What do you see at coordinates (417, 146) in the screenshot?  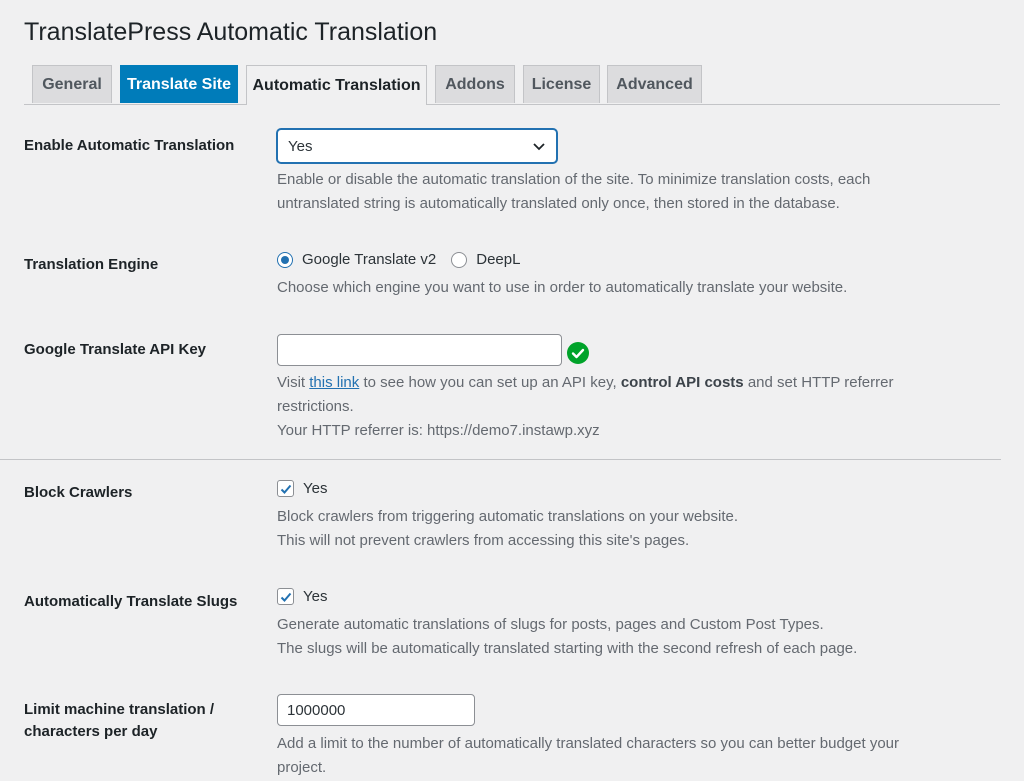 I see `enable-auto-select: Yes` at bounding box center [417, 146].